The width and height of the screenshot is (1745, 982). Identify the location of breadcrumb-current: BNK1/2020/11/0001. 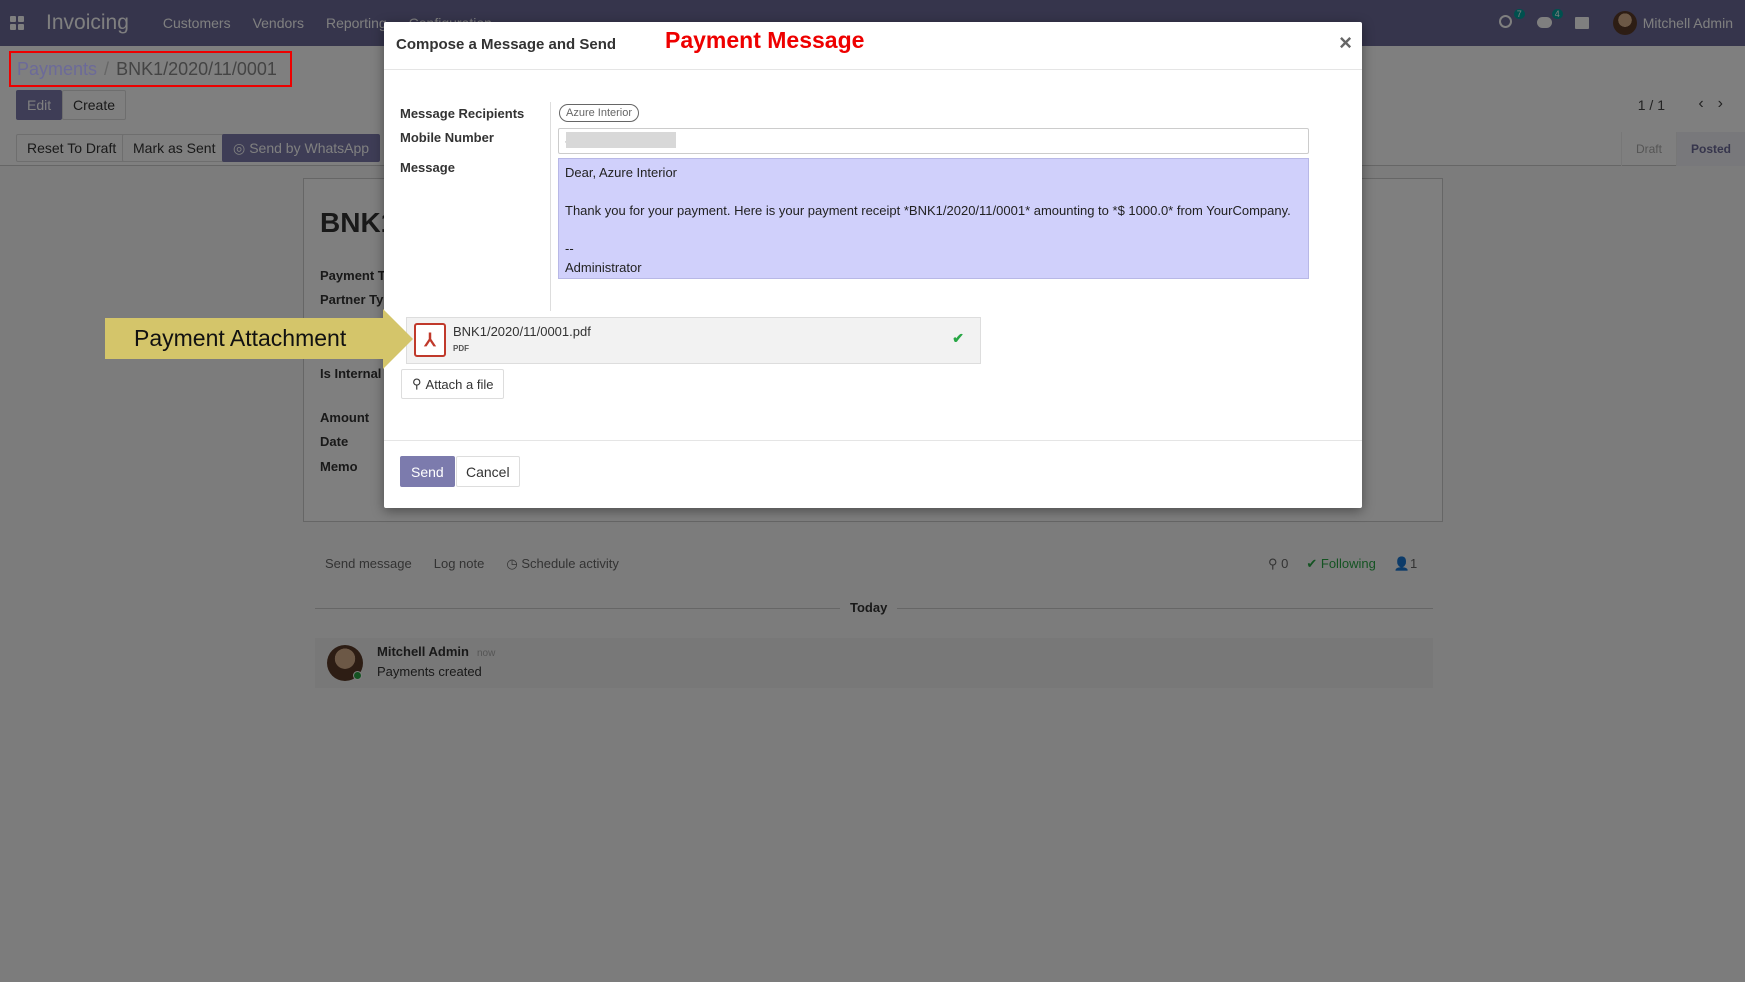
(196, 68).